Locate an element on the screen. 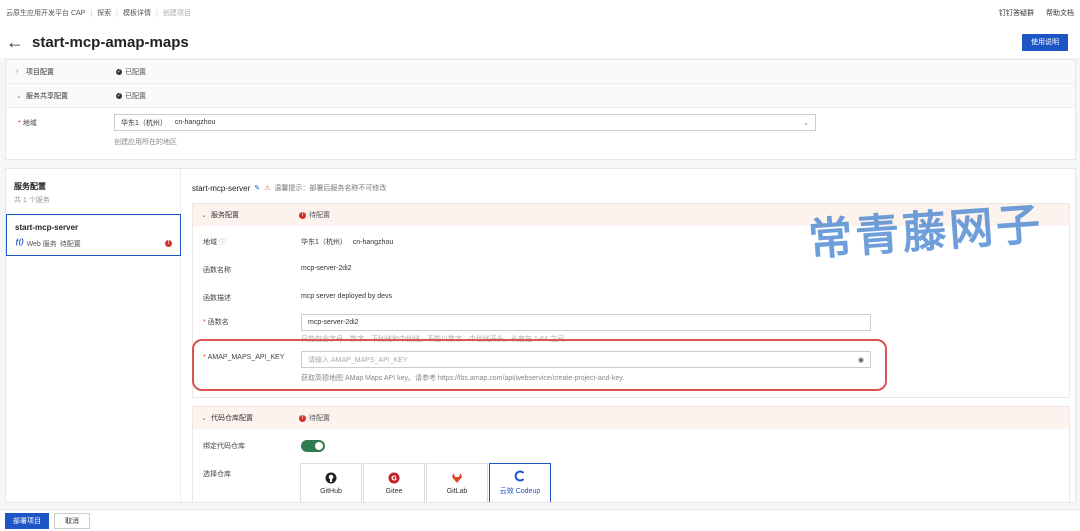 Image resolution: width=1080 pixels, height=531 pixels. breadcrumb-template-detail: 模板详情 is located at coordinates (137, 13).